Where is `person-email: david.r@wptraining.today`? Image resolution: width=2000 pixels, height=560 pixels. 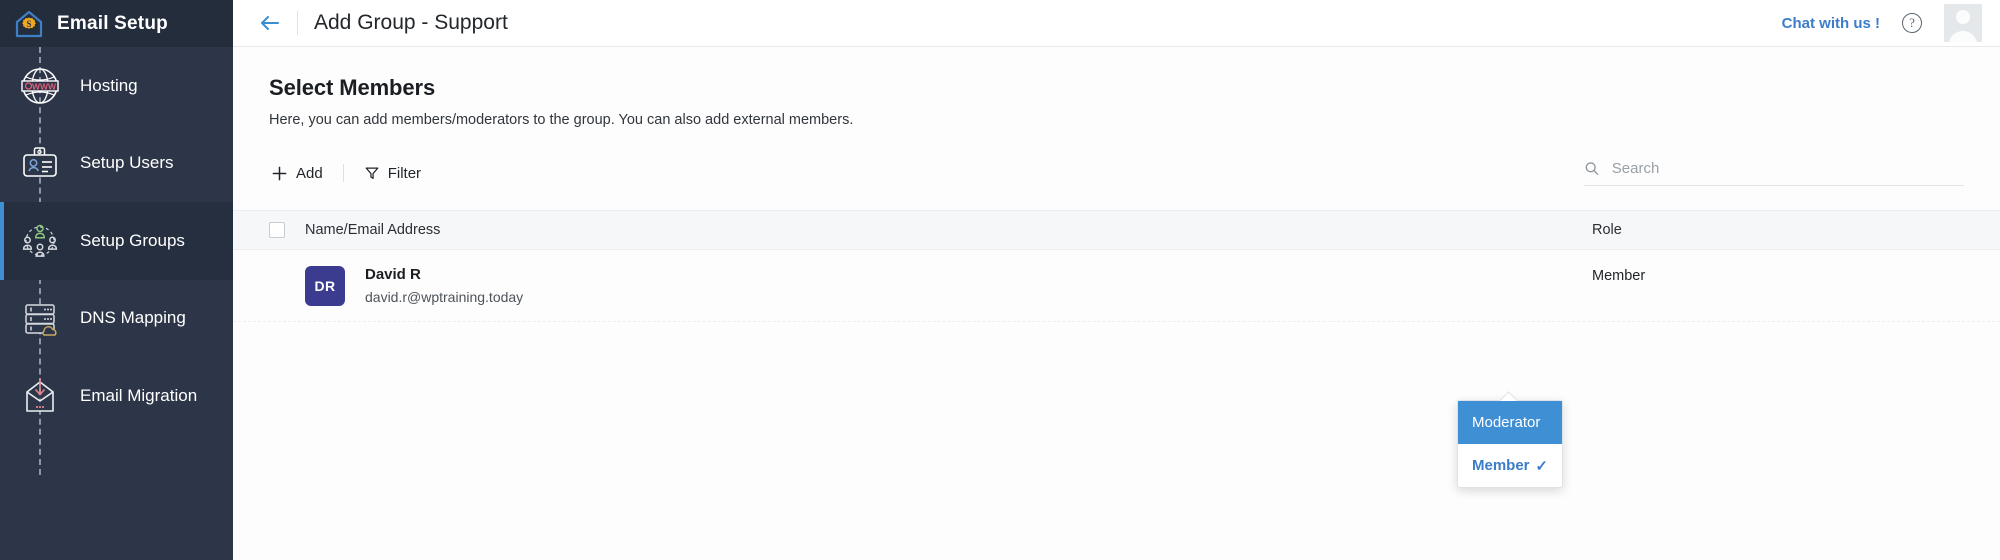 person-email: david.r@wptraining.today is located at coordinates (444, 297).